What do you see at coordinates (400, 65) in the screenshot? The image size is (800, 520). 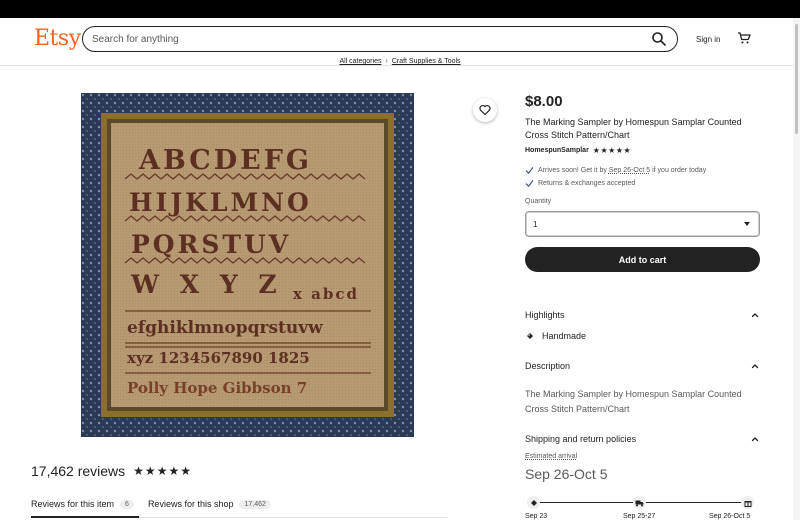 I see `header-divider` at bounding box center [400, 65].